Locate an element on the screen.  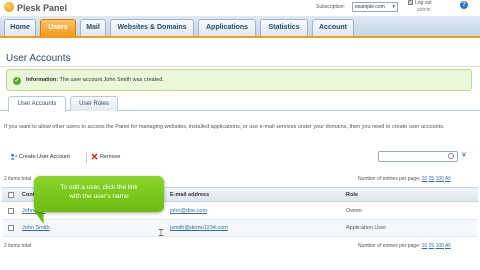
subscription-value: example.com is located at coordinates (370, 7).